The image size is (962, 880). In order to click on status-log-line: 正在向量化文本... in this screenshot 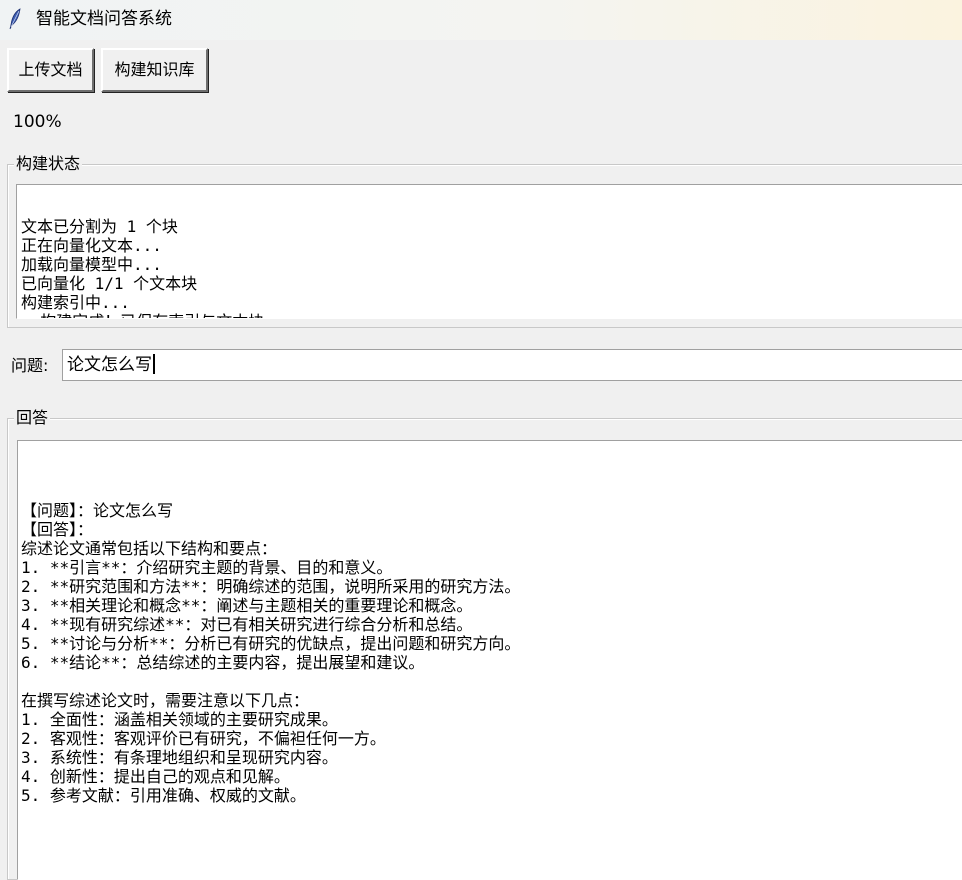, I will do `click(91, 245)`.